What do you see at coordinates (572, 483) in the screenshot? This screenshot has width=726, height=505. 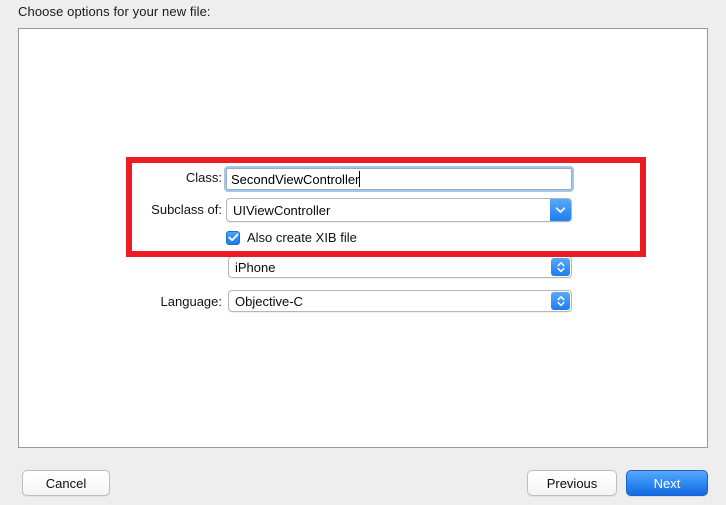 I see `previous-button: Previous` at bounding box center [572, 483].